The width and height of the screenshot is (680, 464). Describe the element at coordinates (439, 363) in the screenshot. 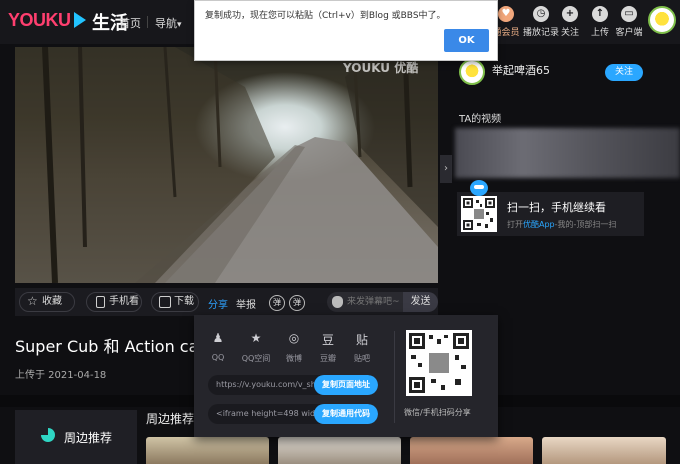

I see `share-qr-code` at that location.